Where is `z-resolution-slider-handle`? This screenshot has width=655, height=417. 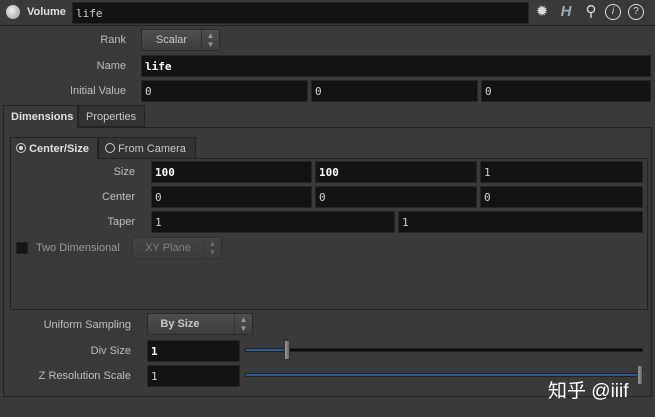 z-resolution-slider-handle is located at coordinates (640, 375).